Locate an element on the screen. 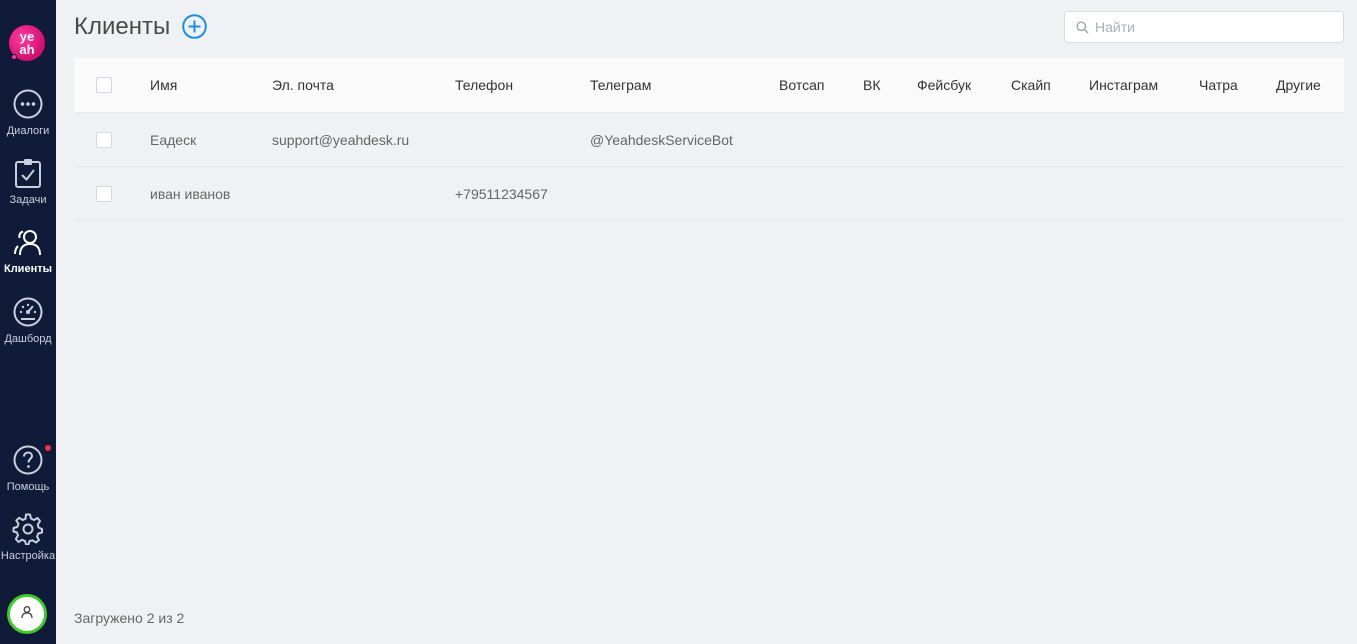 This screenshot has width=1357, height=644. gear-icon is located at coordinates (28, 529).